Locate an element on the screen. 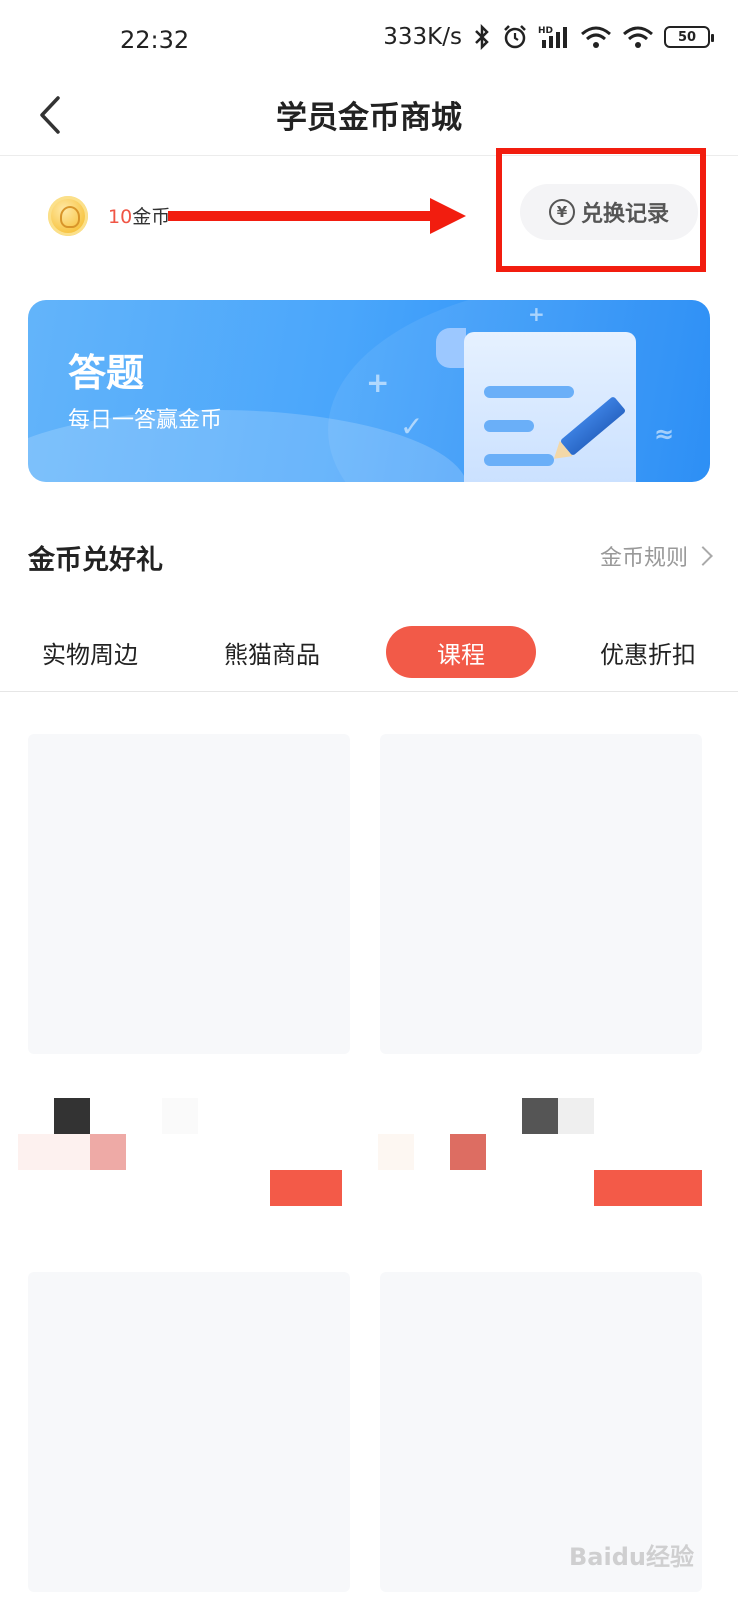 The image size is (738, 1600). signal-icon: HD is located at coordinates (552, 37).